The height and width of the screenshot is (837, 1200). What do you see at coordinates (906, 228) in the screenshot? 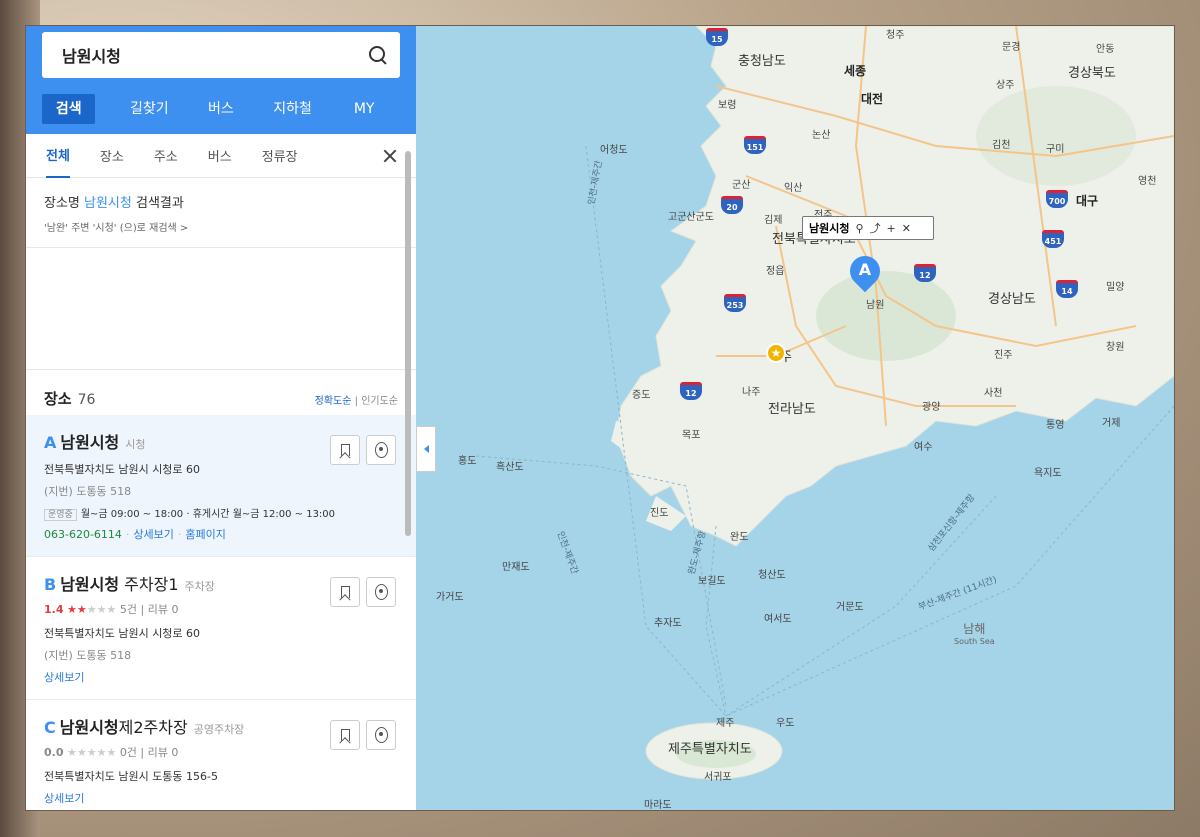
I see `close-icon: ✕` at bounding box center [906, 228].